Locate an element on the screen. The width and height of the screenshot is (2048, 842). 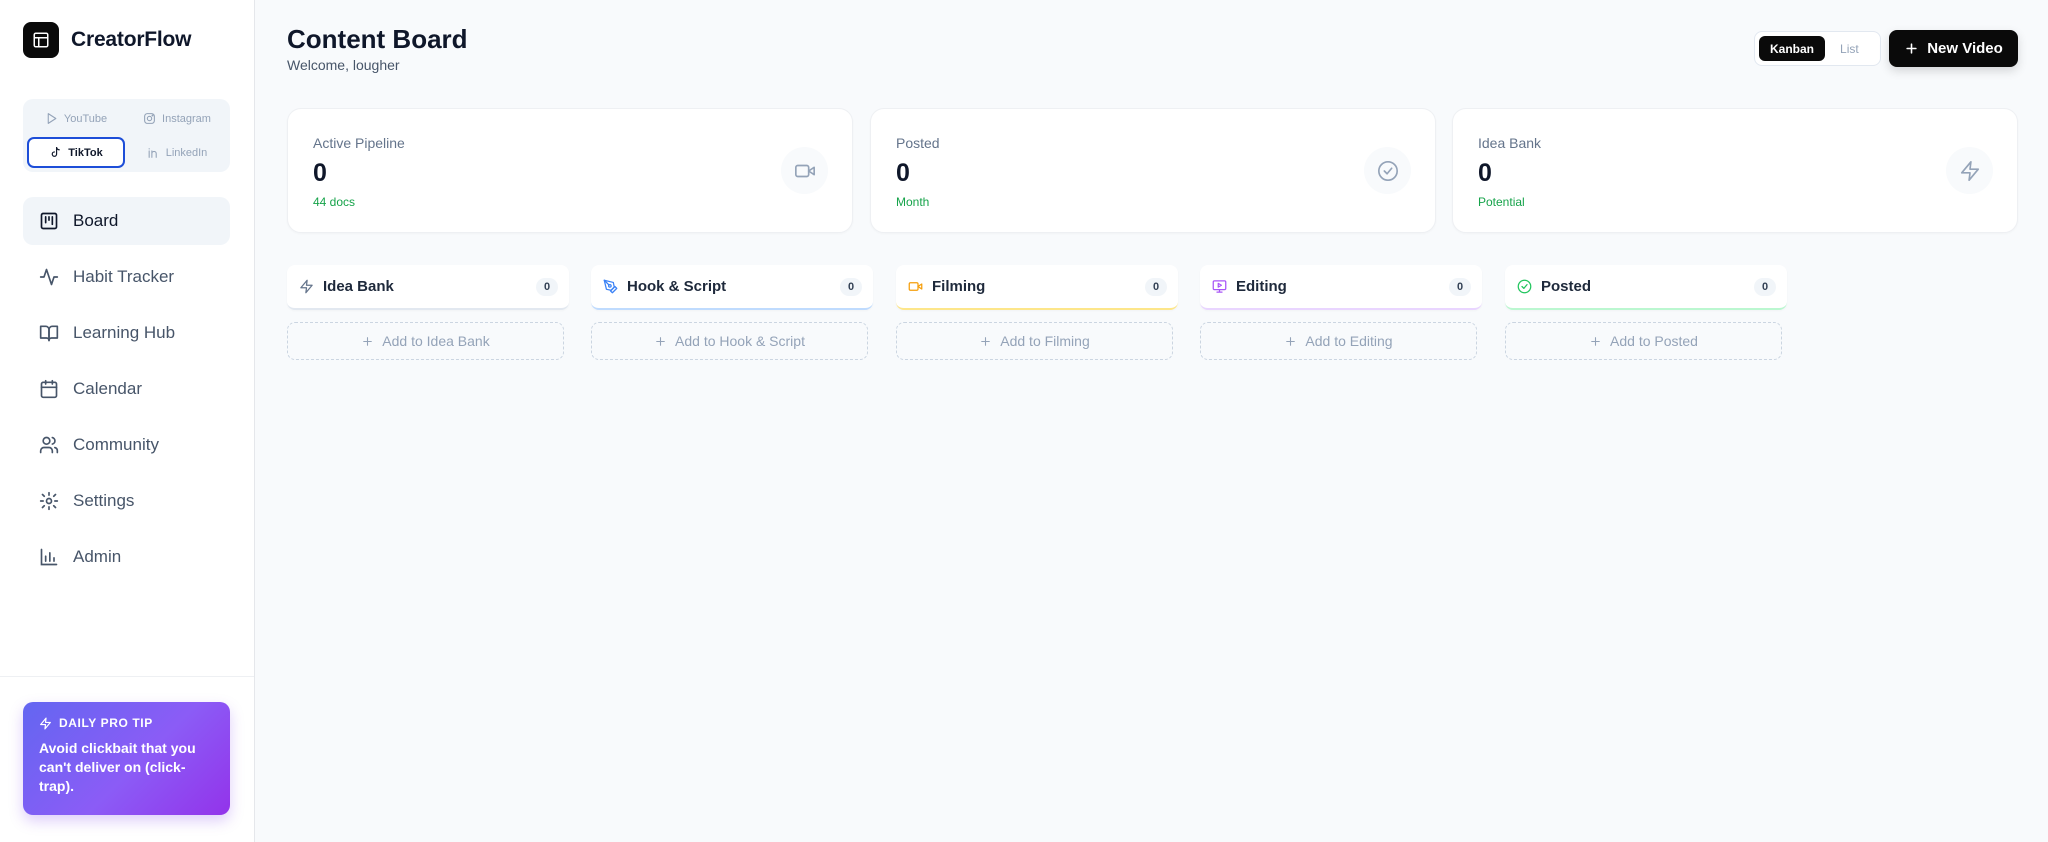
new-video-button: New Video is located at coordinates (1953, 48).